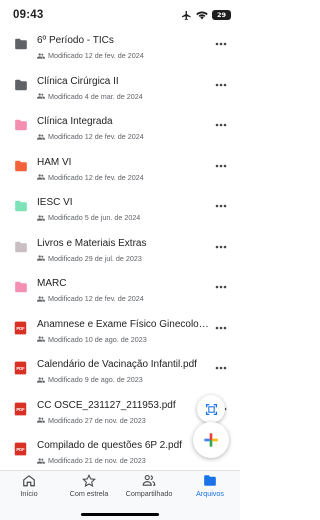 This screenshot has height=520, width=320. I want to click on file-meta: Modificado 10 de ago. de 2023, so click(92, 339).